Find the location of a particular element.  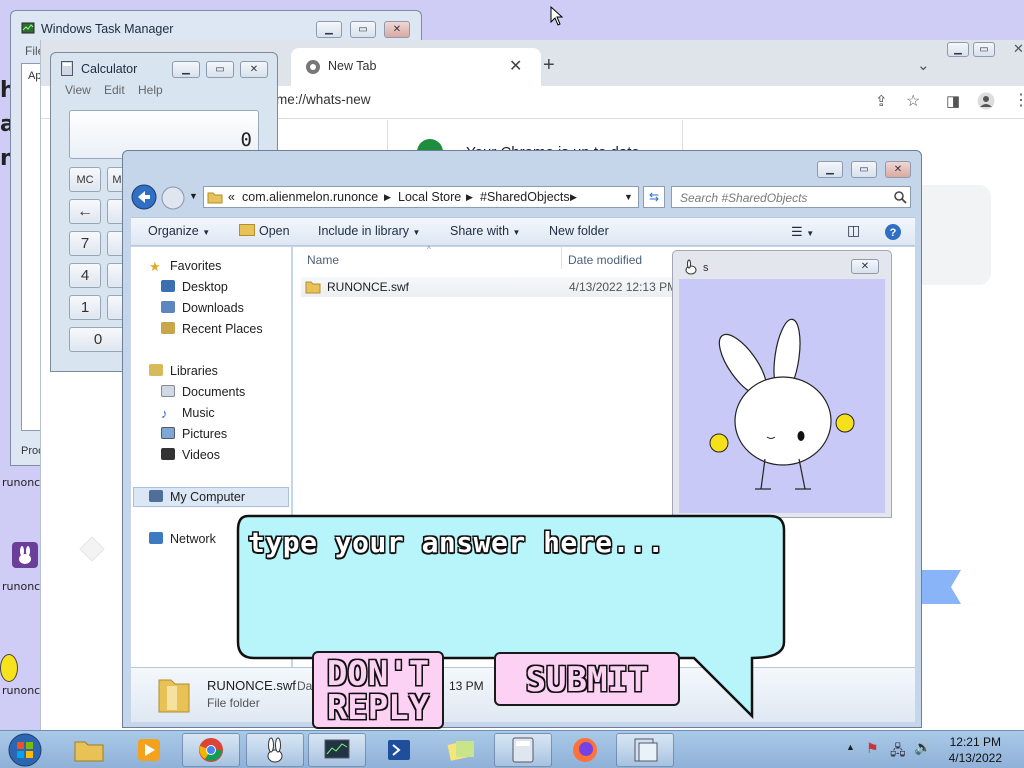

taskbar-chrome is located at coordinates (211, 750).